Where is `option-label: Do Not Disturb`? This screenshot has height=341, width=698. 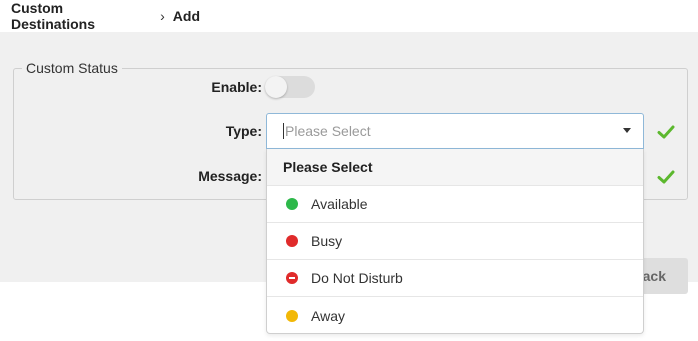
option-label: Do Not Disturb is located at coordinates (357, 278).